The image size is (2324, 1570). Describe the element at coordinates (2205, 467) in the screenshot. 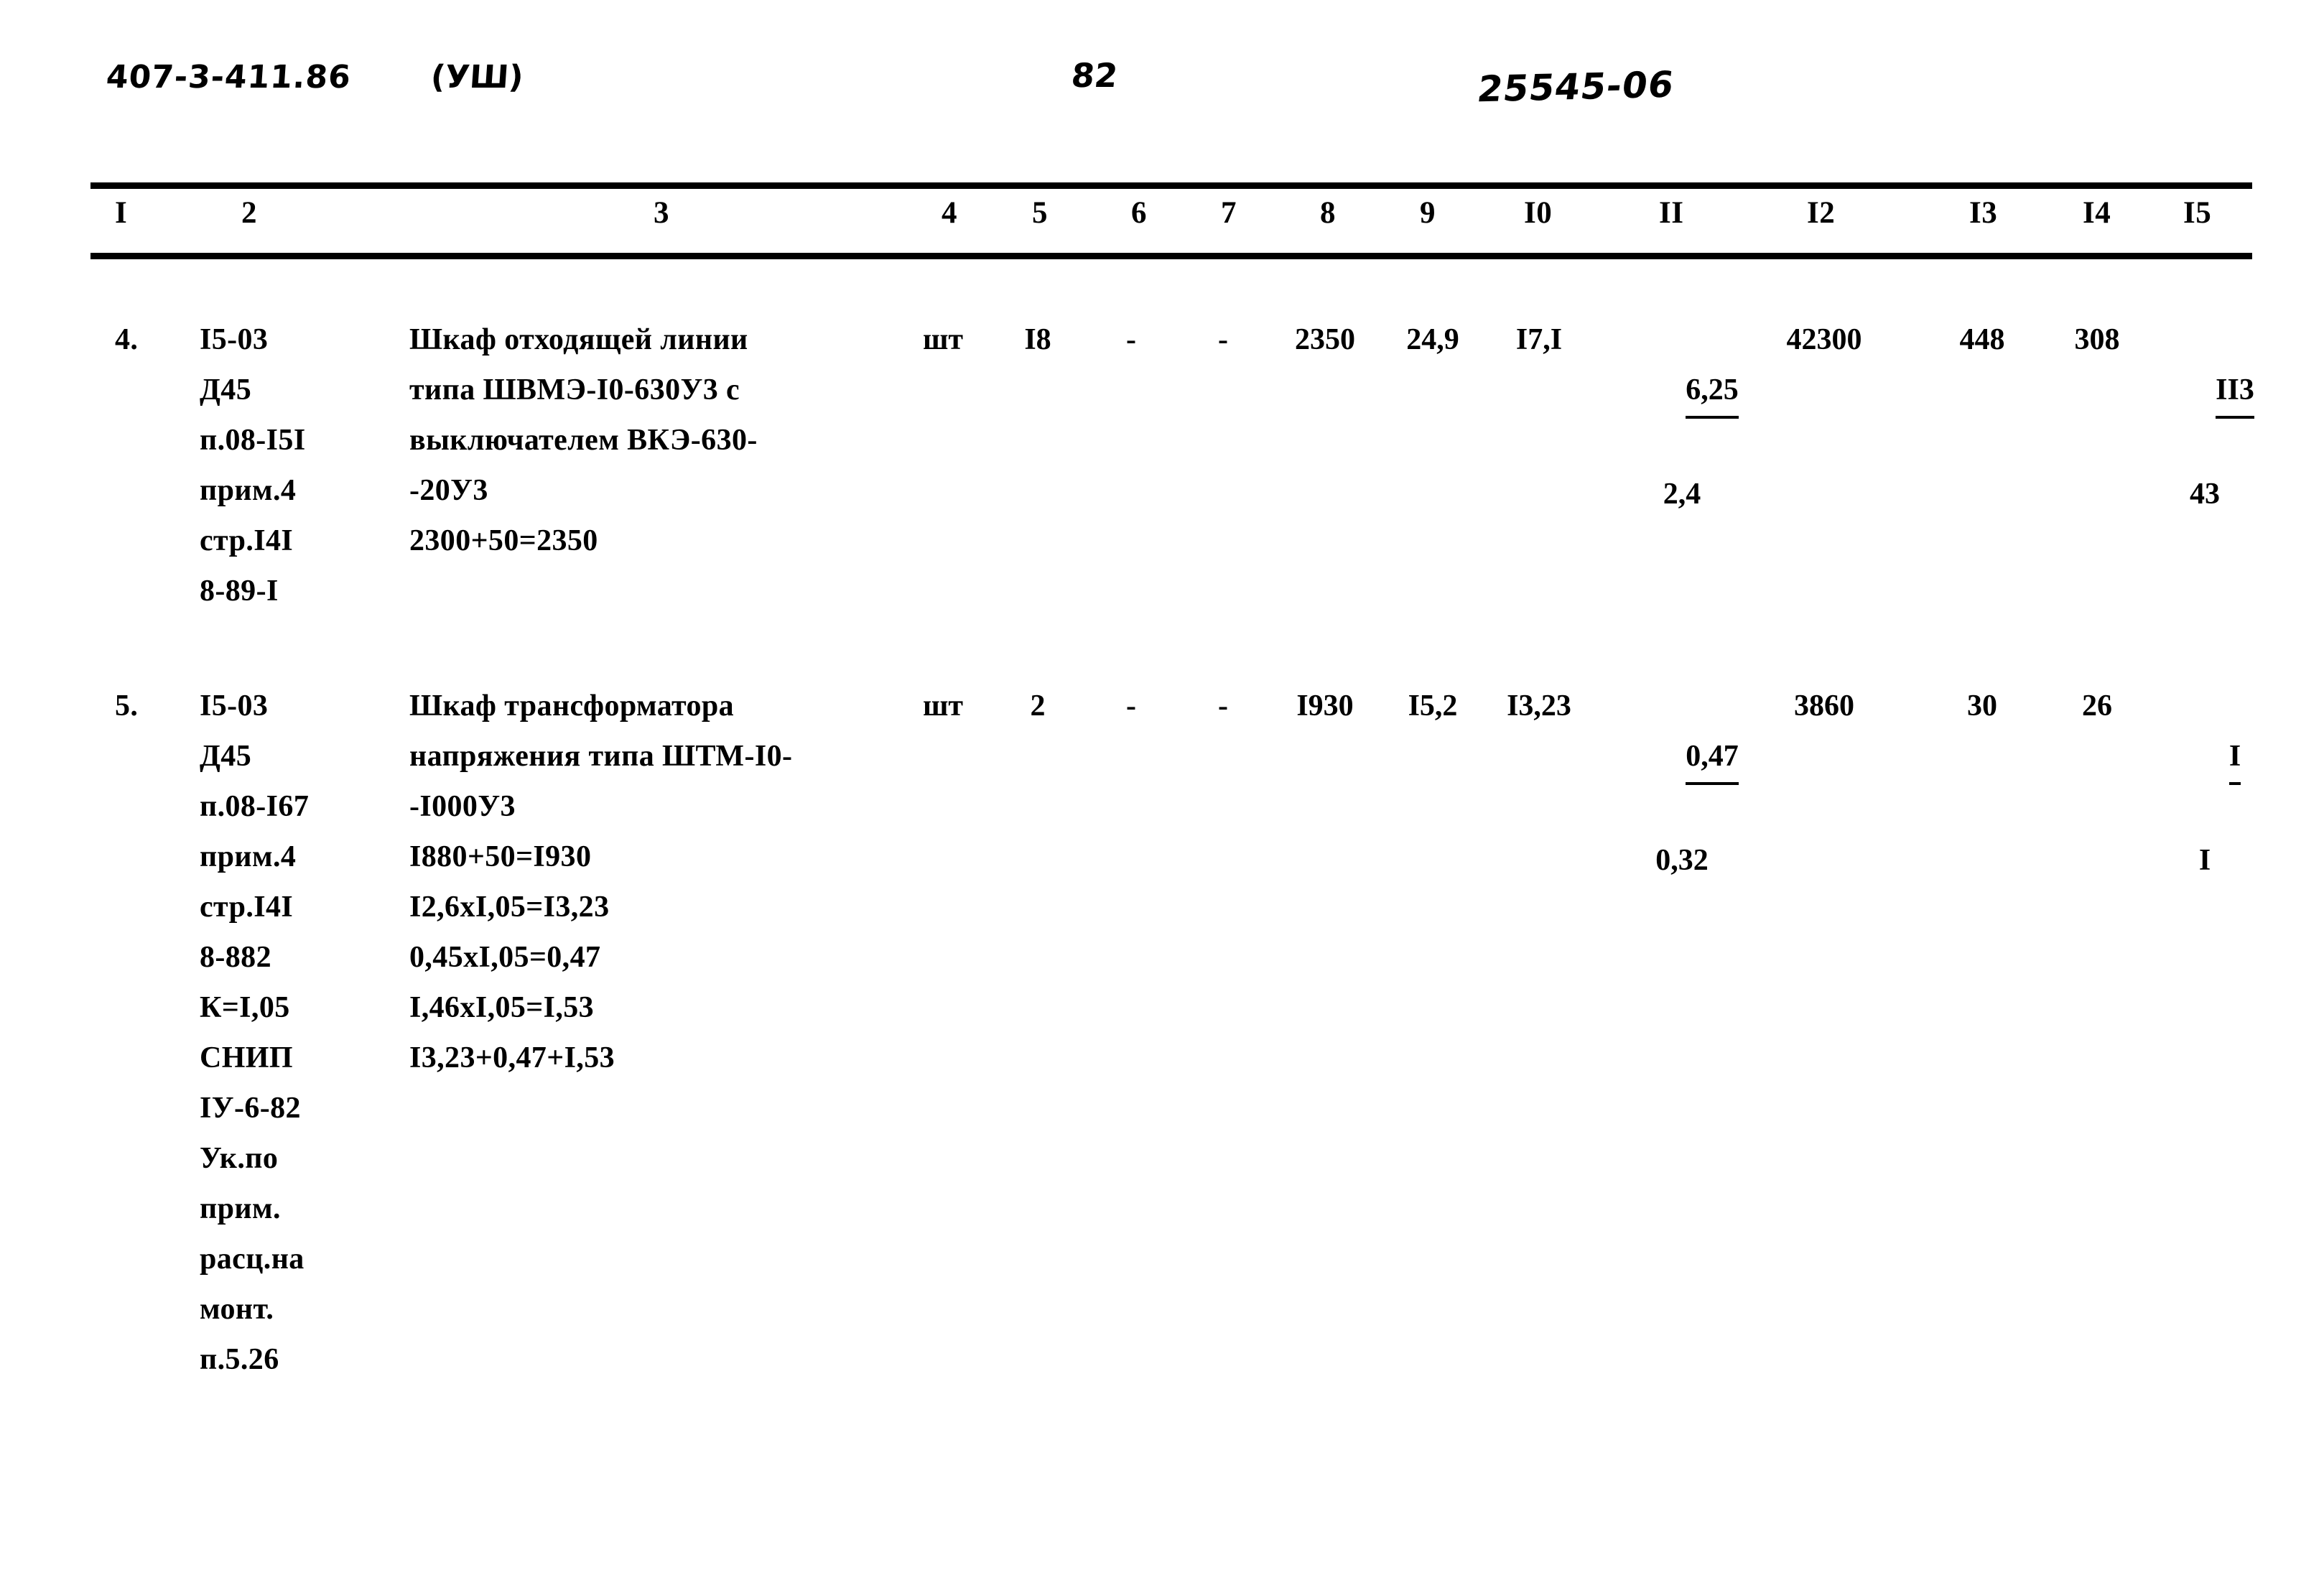

I see `row-col15-fraction: II3 43` at that location.